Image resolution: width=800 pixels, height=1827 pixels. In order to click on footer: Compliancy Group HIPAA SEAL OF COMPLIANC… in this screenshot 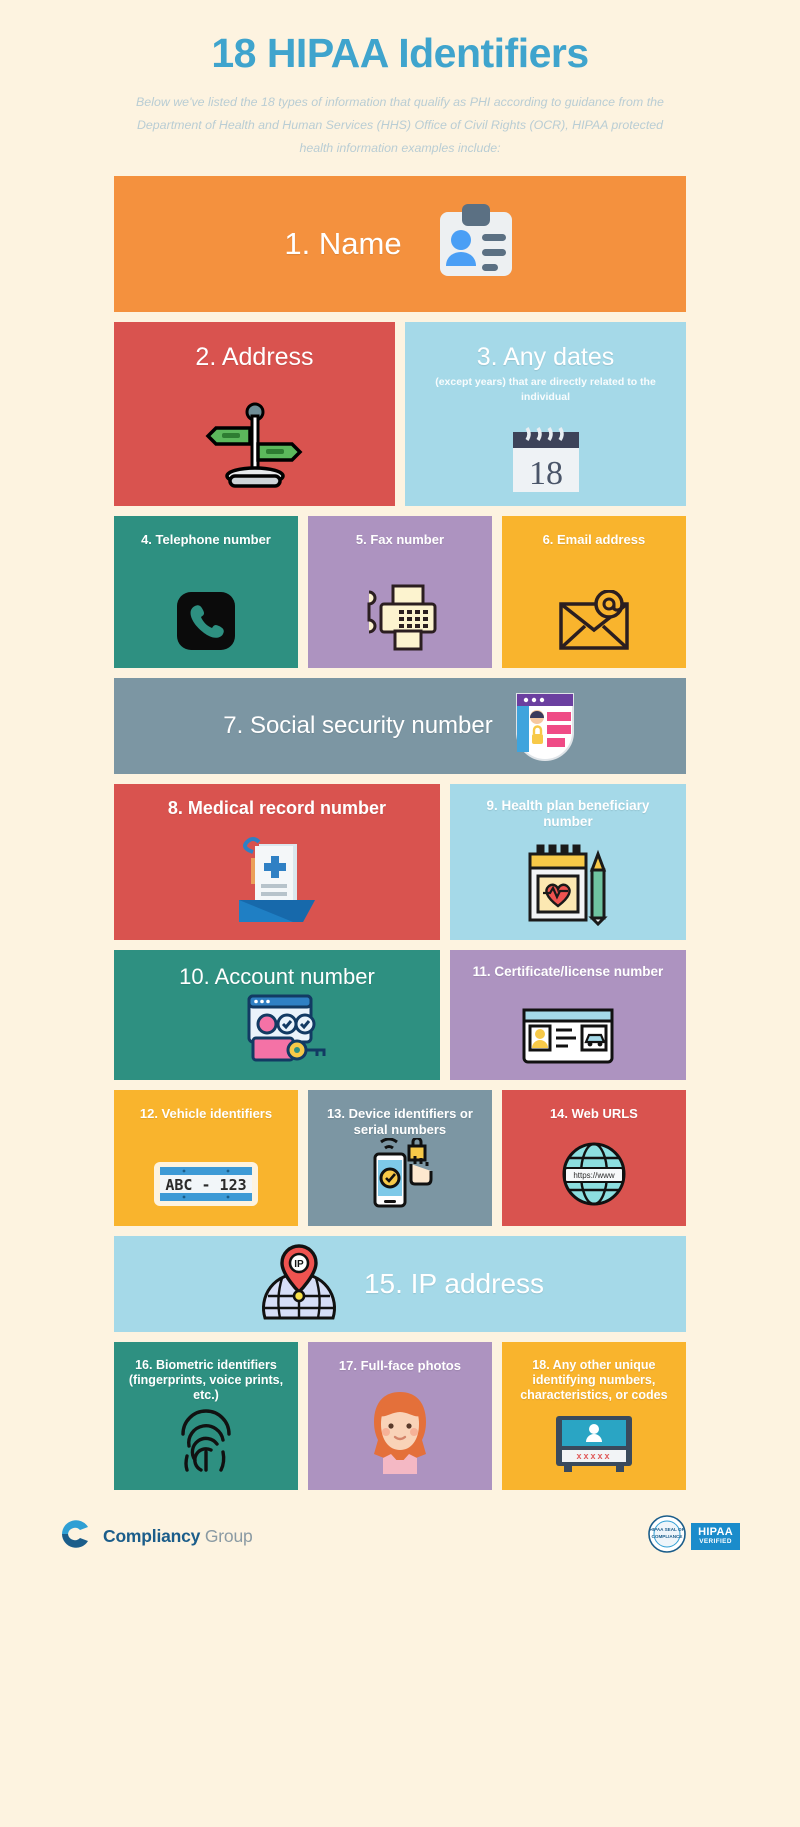, I will do `click(400, 1536)`.